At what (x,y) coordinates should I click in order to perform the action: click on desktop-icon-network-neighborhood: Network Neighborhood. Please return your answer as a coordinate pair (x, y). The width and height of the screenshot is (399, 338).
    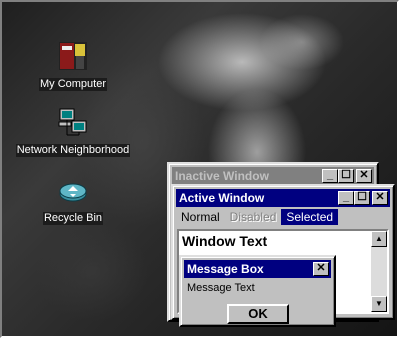
    Looking at the image, I should click on (73, 132).